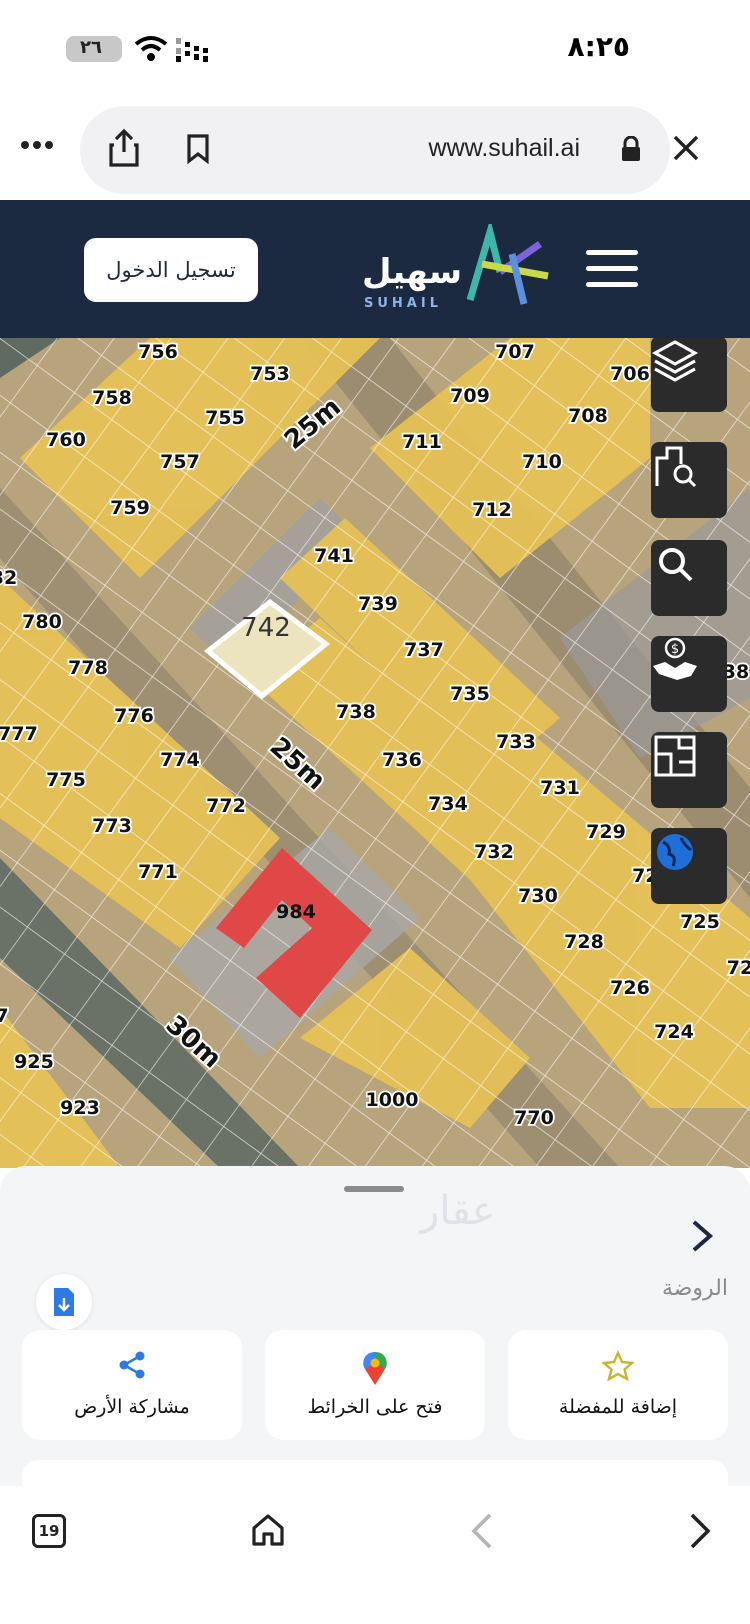 This screenshot has height=1624, width=750. I want to click on building-search-icon, so click(676, 467).